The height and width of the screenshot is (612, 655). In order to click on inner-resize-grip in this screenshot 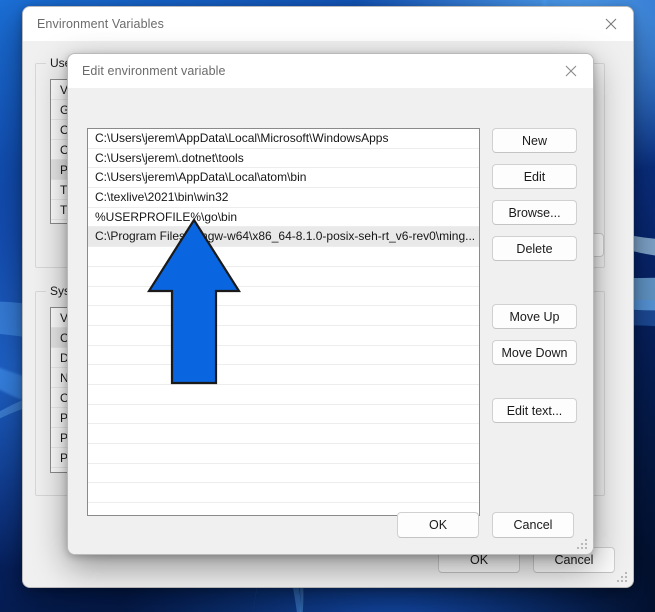, I will do `click(582, 544)`.